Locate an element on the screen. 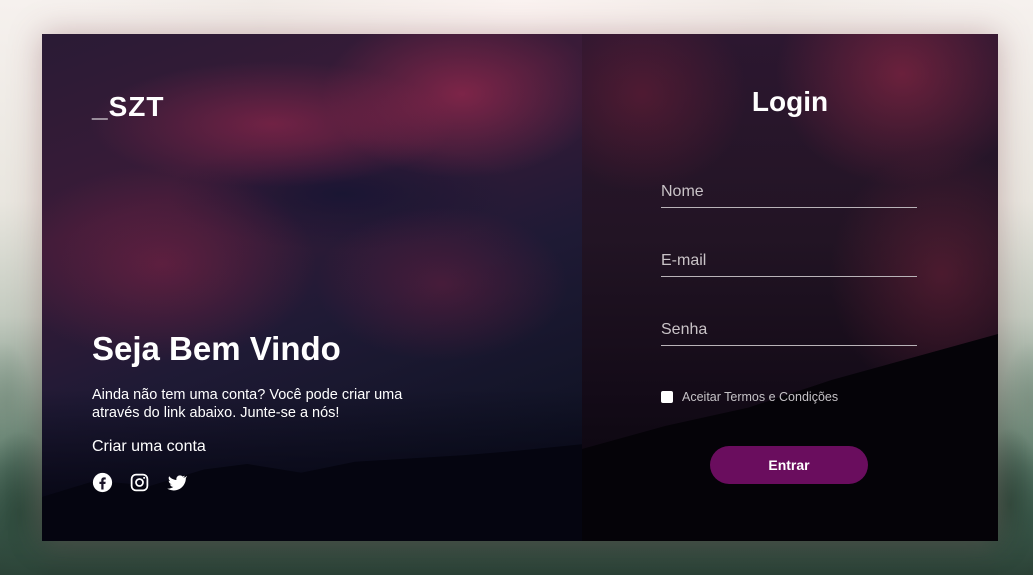 The width and height of the screenshot is (1033, 575). name-input is located at coordinates (789, 191).